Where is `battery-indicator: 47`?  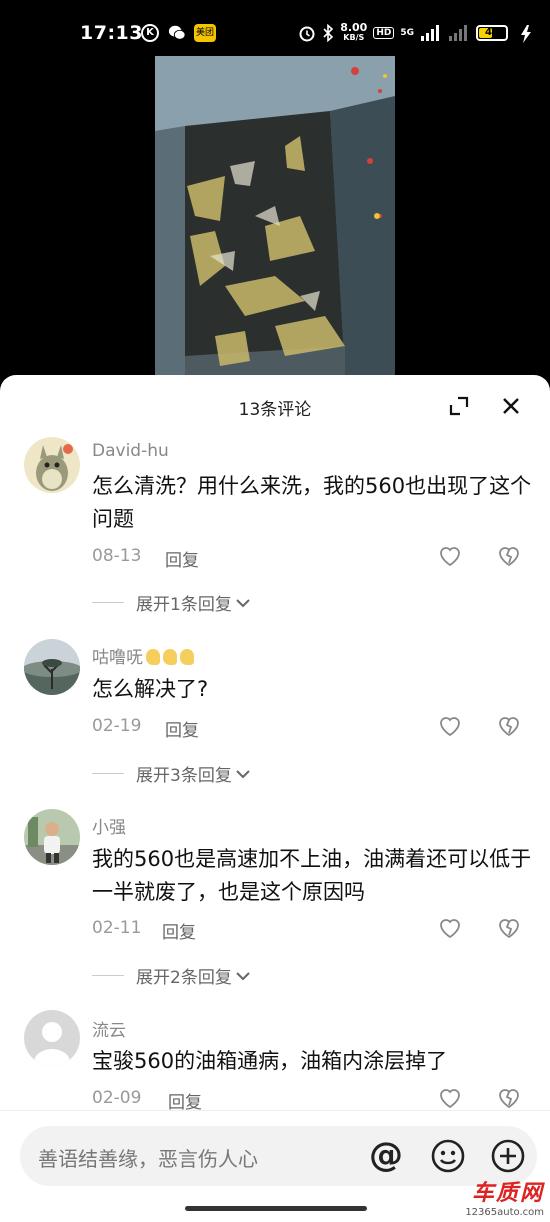
battery-indicator: 47 is located at coordinates (492, 33).